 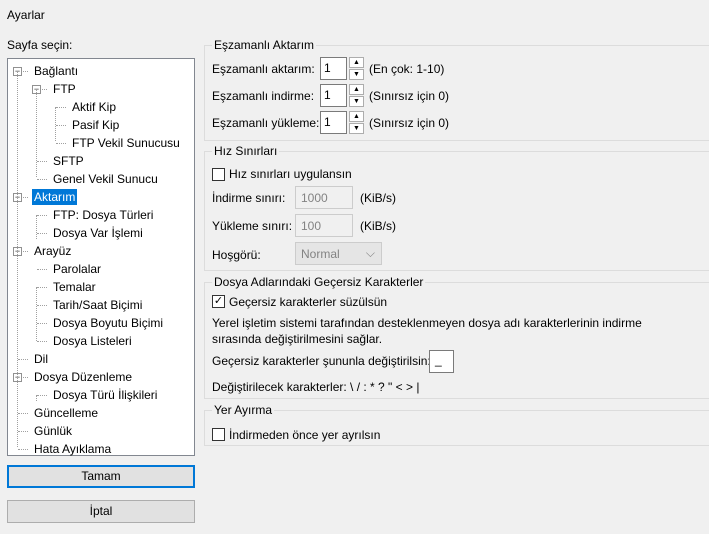 What do you see at coordinates (290, 174) in the screenshot?
I see `speed-limit-label: Hız sınırları uygulansın` at bounding box center [290, 174].